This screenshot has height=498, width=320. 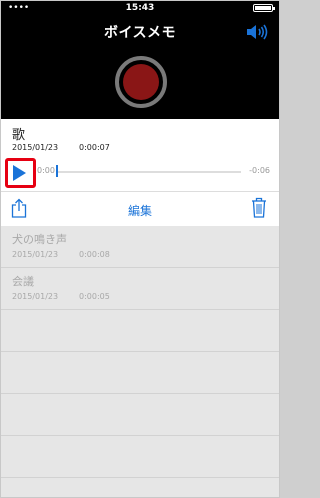 What do you see at coordinates (94, 254) in the screenshot?
I see `list-item-duration: 0:00:08` at bounding box center [94, 254].